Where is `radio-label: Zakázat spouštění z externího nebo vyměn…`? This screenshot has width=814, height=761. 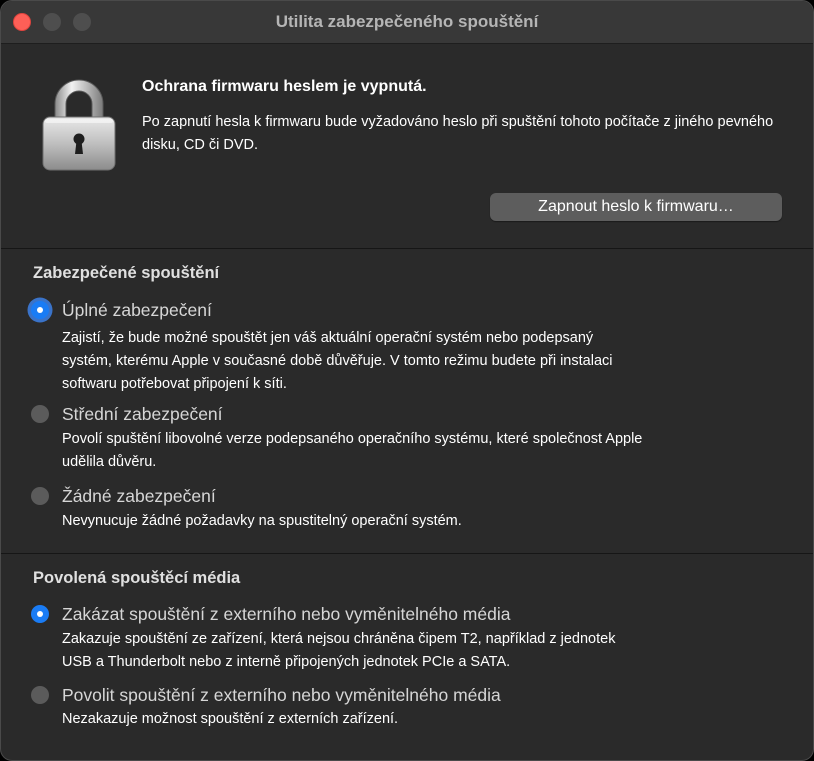
radio-label: Zakázat spouštění z externího nebo vyměn… is located at coordinates (286, 613).